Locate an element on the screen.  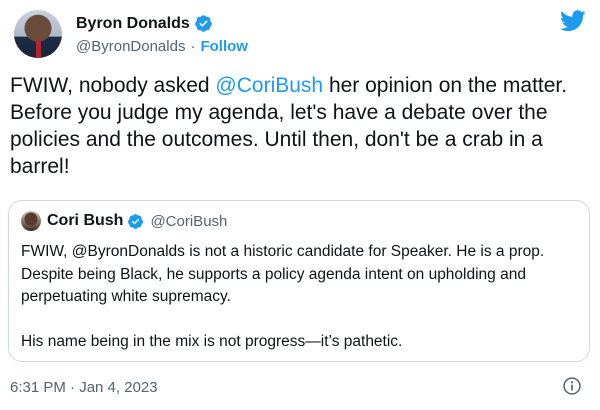
author-name-row: Byron Donalds is located at coordinates (144, 23).